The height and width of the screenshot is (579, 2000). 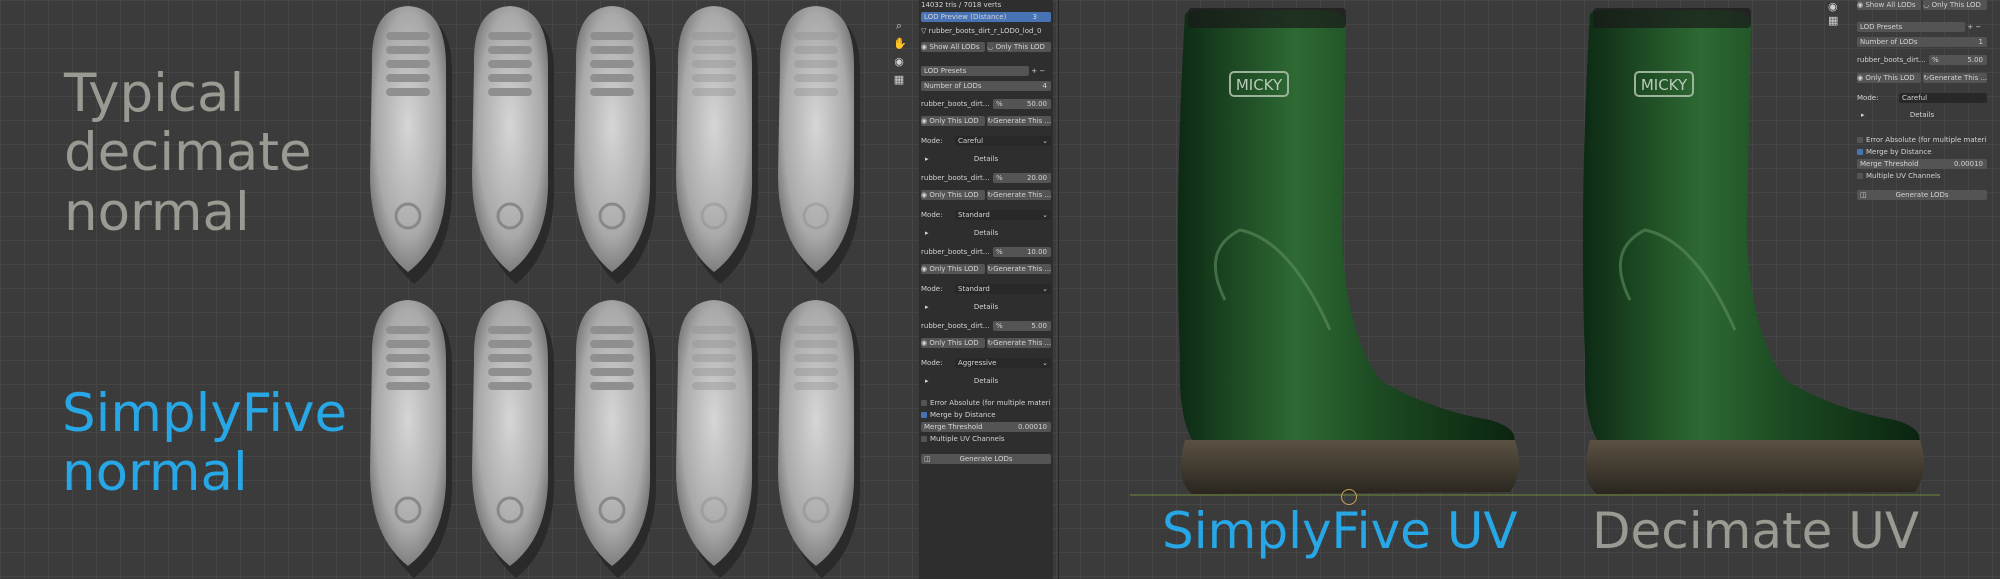 I want to click on mode-dropdown: Aggressive ⌄, so click(x=1003, y=363).